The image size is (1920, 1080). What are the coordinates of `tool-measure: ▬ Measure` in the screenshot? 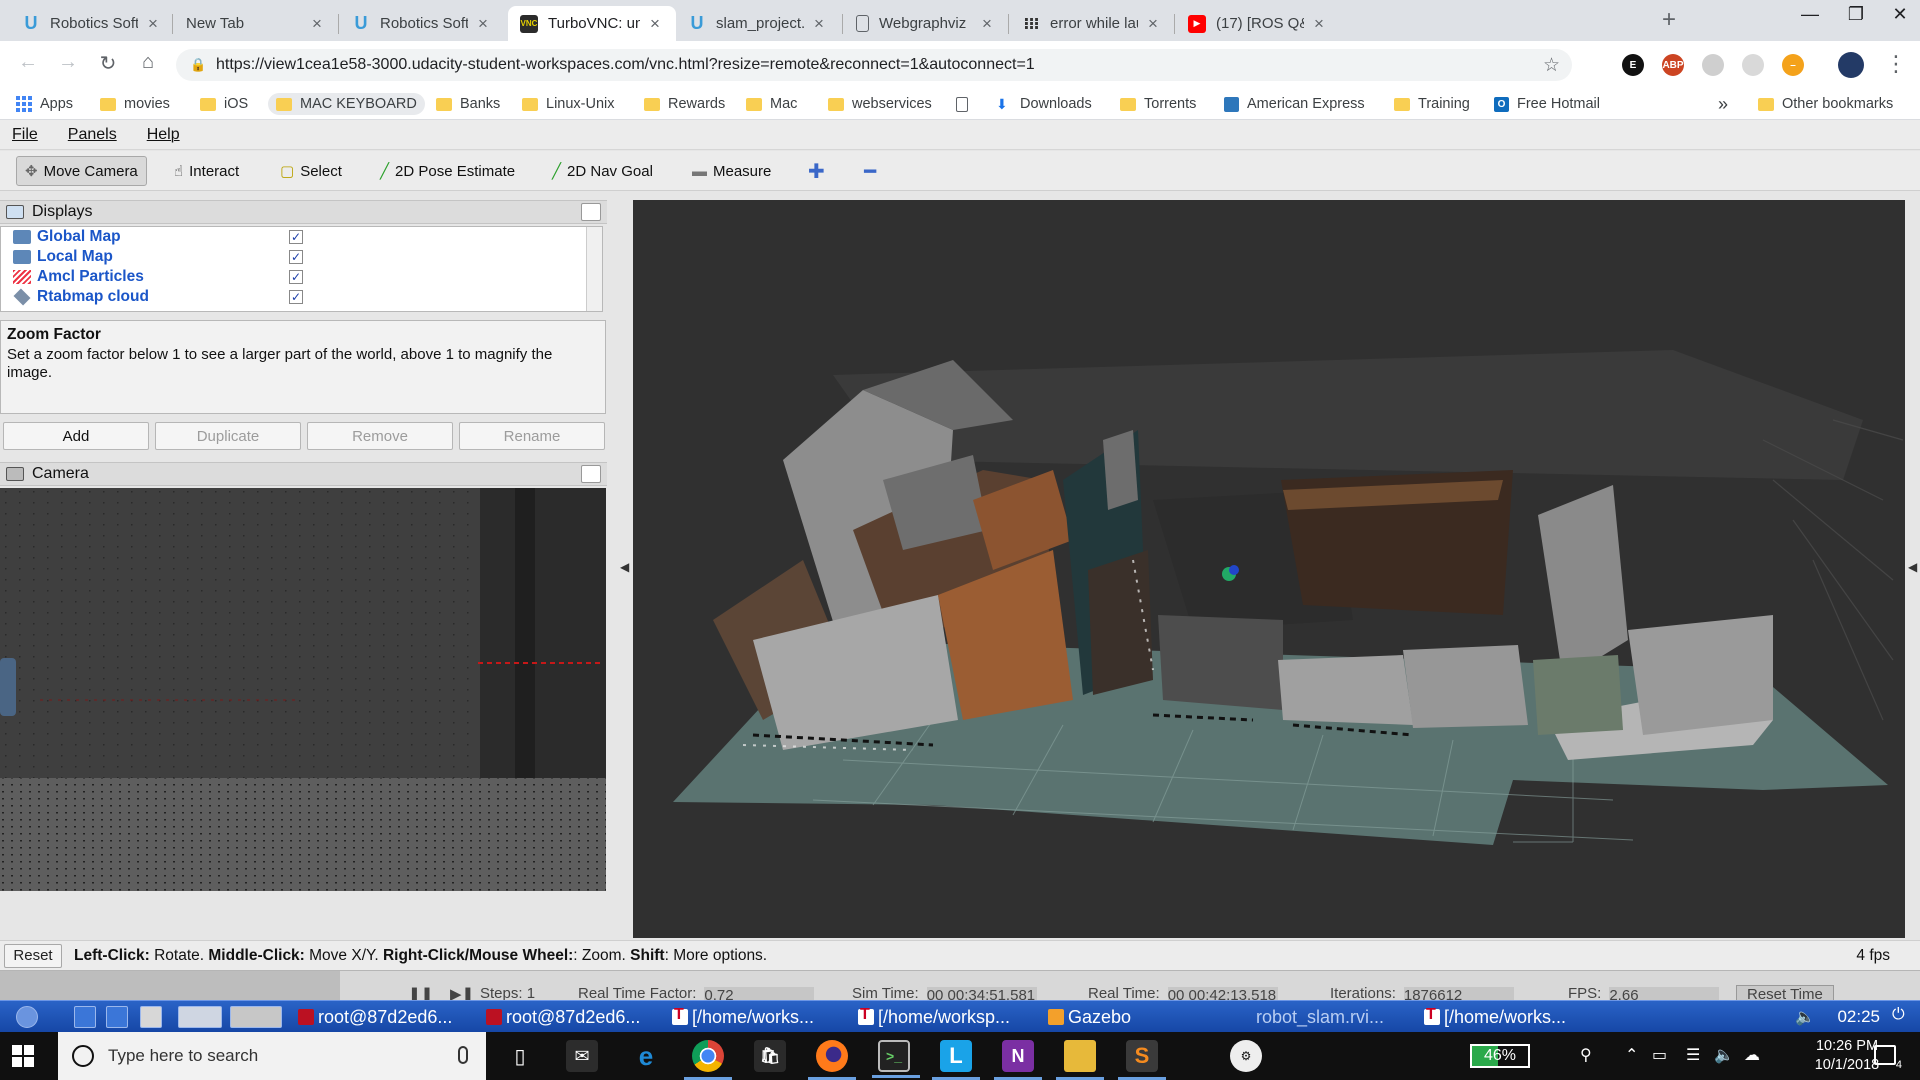 It's located at (731, 171).